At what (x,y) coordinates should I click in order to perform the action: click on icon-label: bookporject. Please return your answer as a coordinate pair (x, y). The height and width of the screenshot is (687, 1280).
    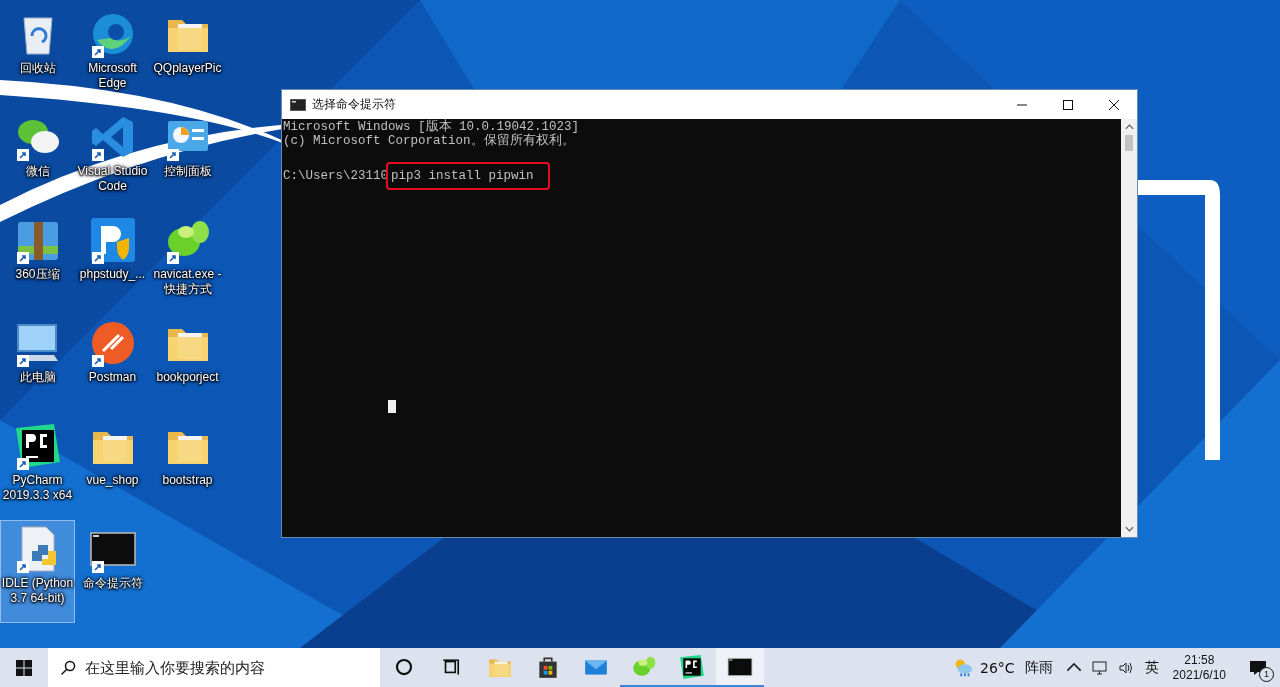
    Looking at the image, I should click on (187, 377).